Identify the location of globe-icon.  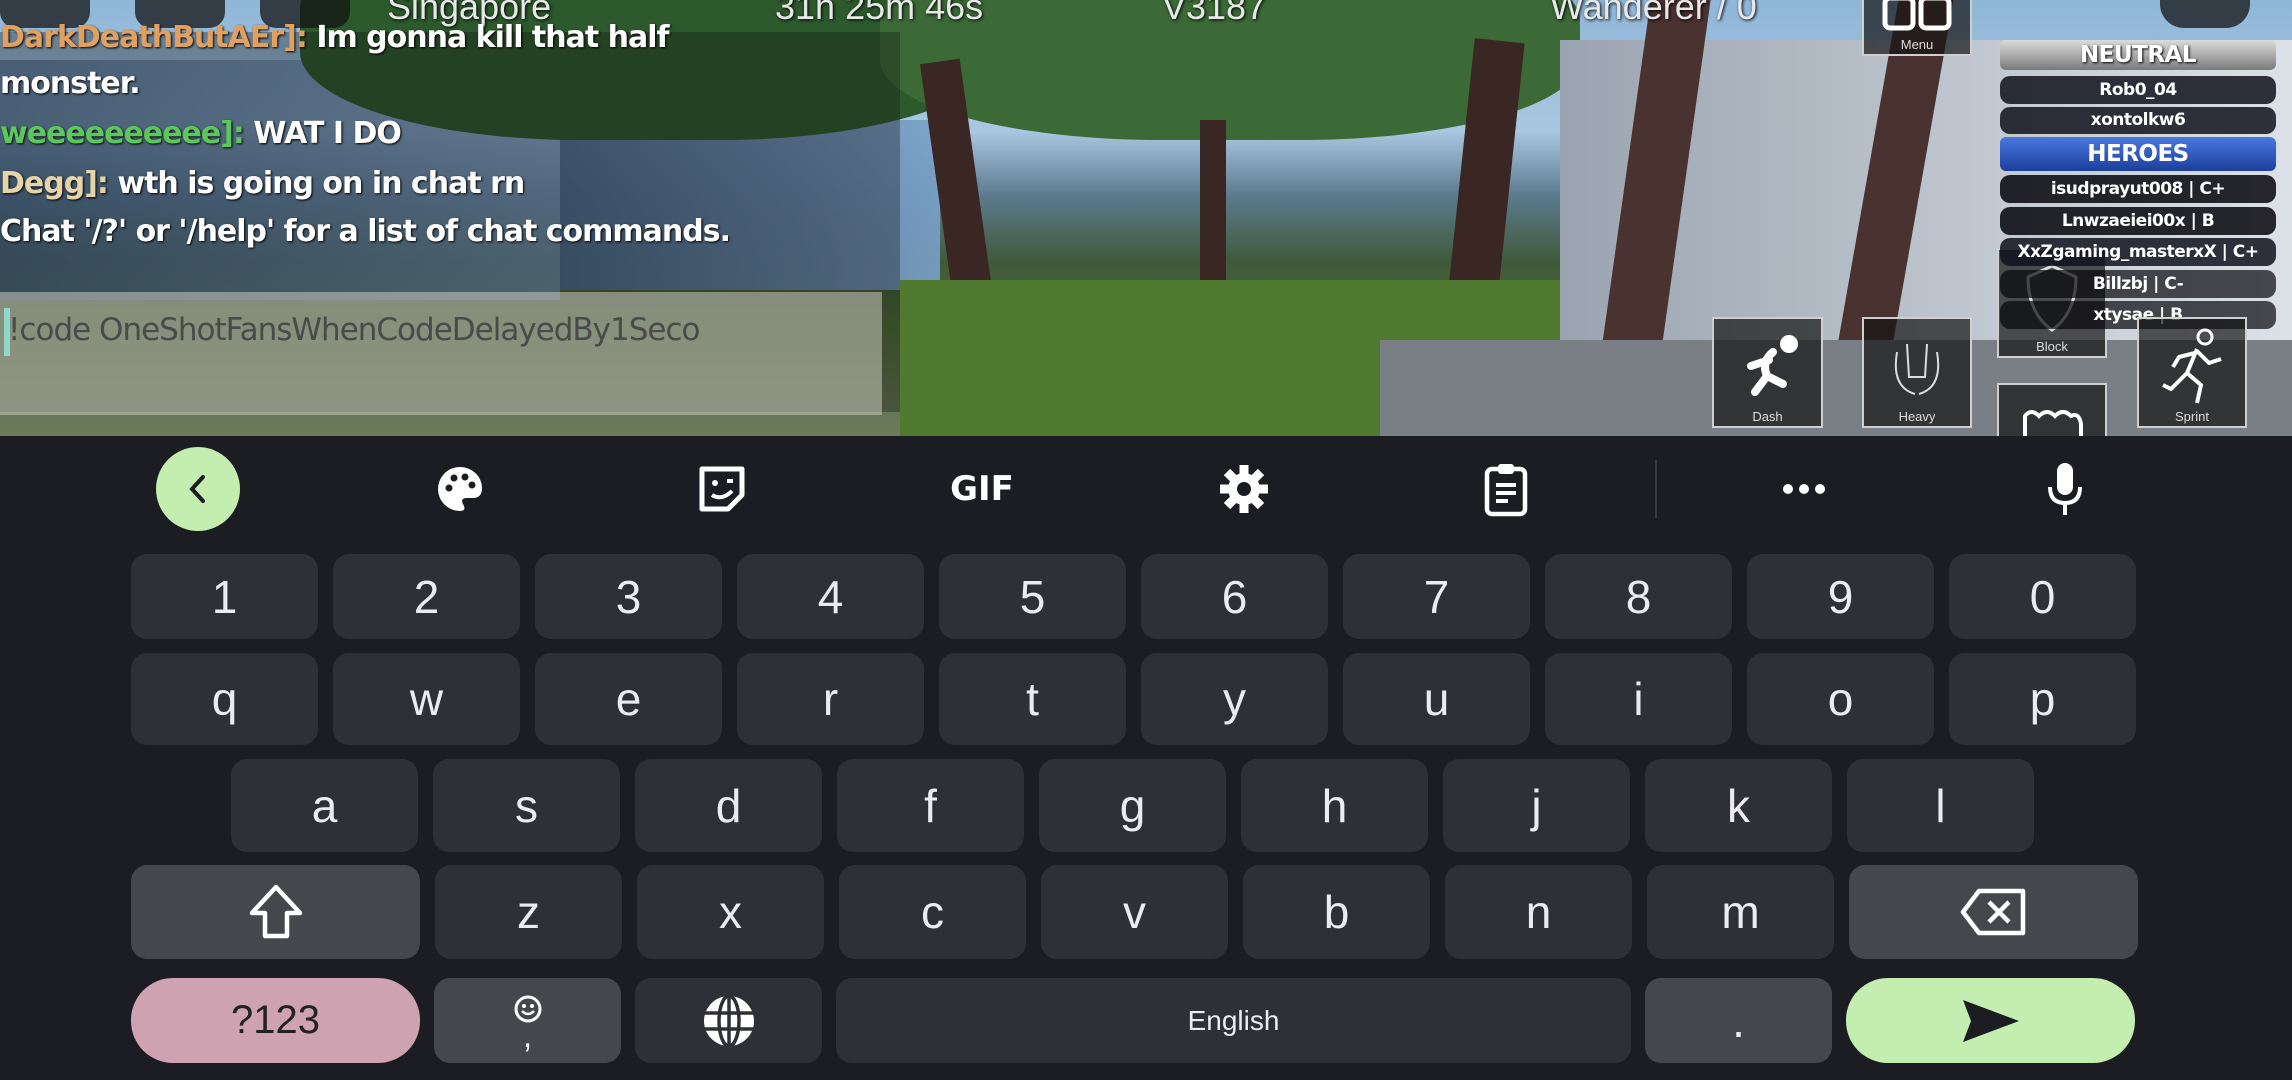
(728, 1020).